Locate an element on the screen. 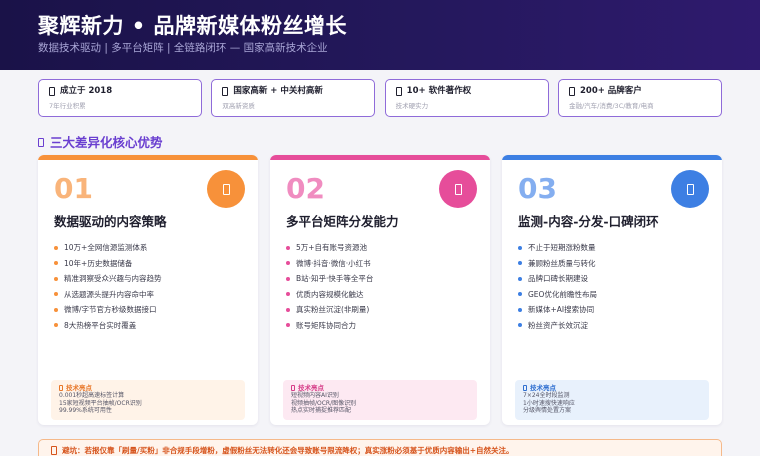 The height and width of the screenshot is (456, 760). card-title: 多平台矩阵分发能力 is located at coordinates (342, 221).